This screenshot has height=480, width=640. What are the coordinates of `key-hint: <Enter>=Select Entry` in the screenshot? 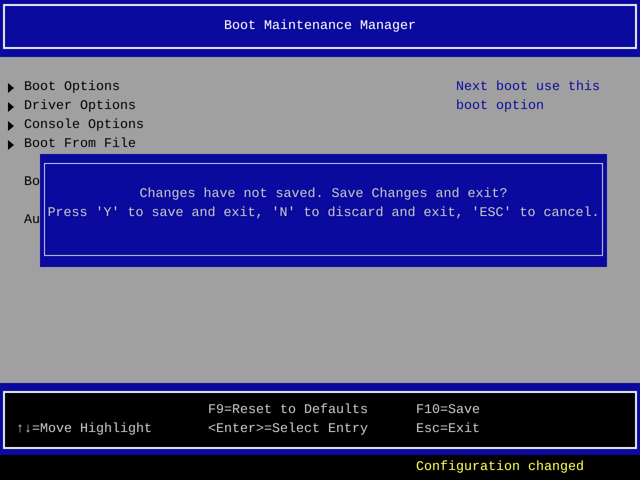 It's located at (288, 430).